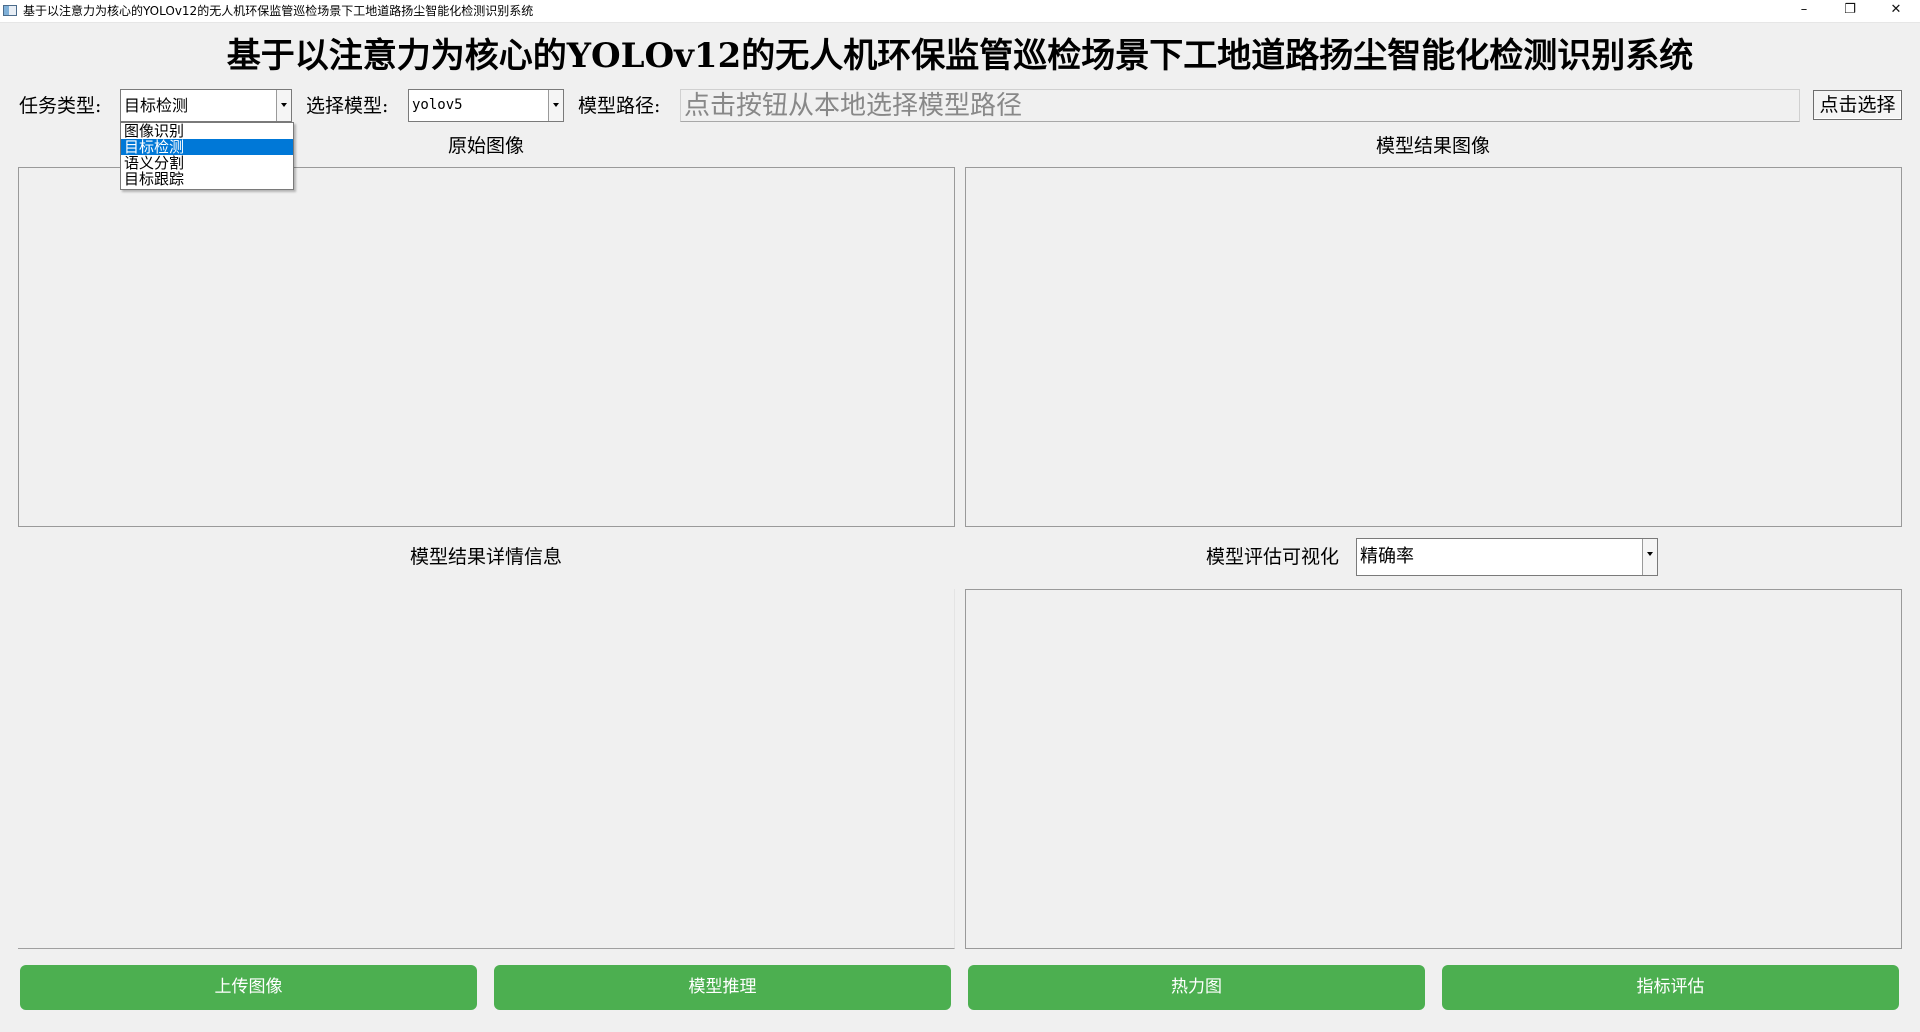  Describe the element at coordinates (485, 557) in the screenshot. I see `result-details-label: 模型结果详情信息` at that location.